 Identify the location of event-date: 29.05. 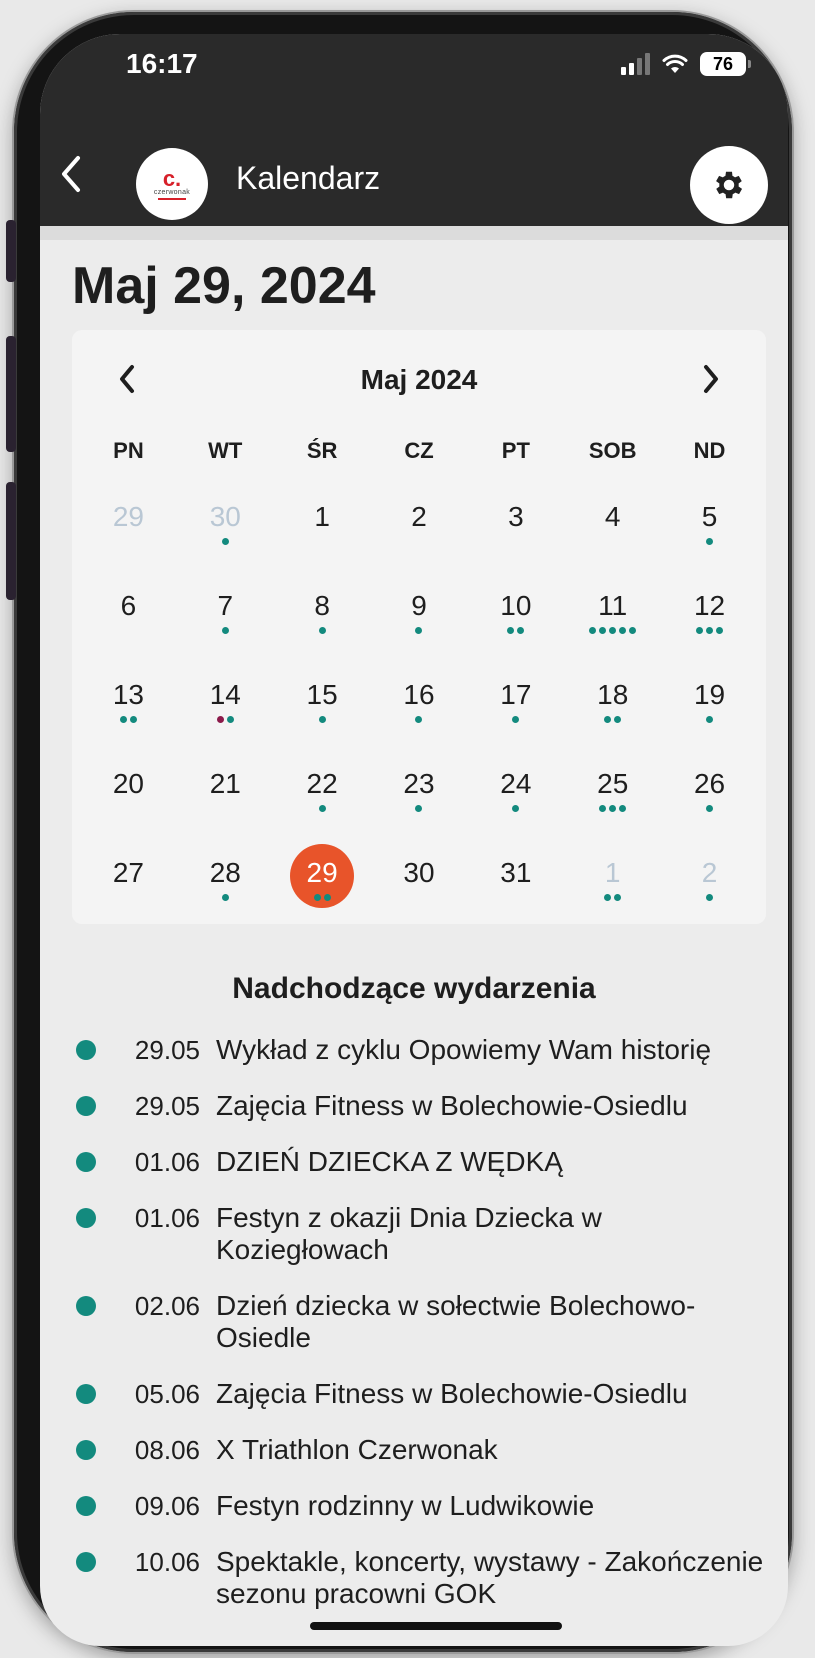
(167, 1050).